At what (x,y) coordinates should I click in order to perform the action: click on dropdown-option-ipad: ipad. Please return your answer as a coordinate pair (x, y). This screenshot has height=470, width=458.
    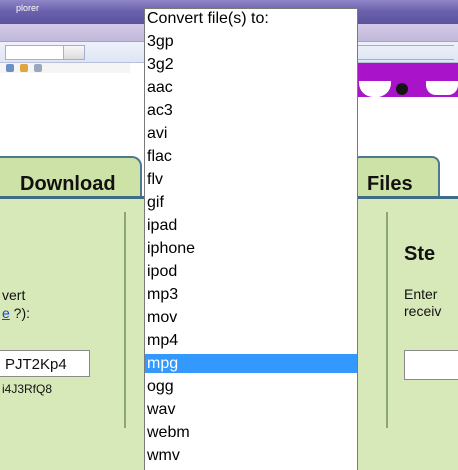
    Looking at the image, I should click on (251, 225).